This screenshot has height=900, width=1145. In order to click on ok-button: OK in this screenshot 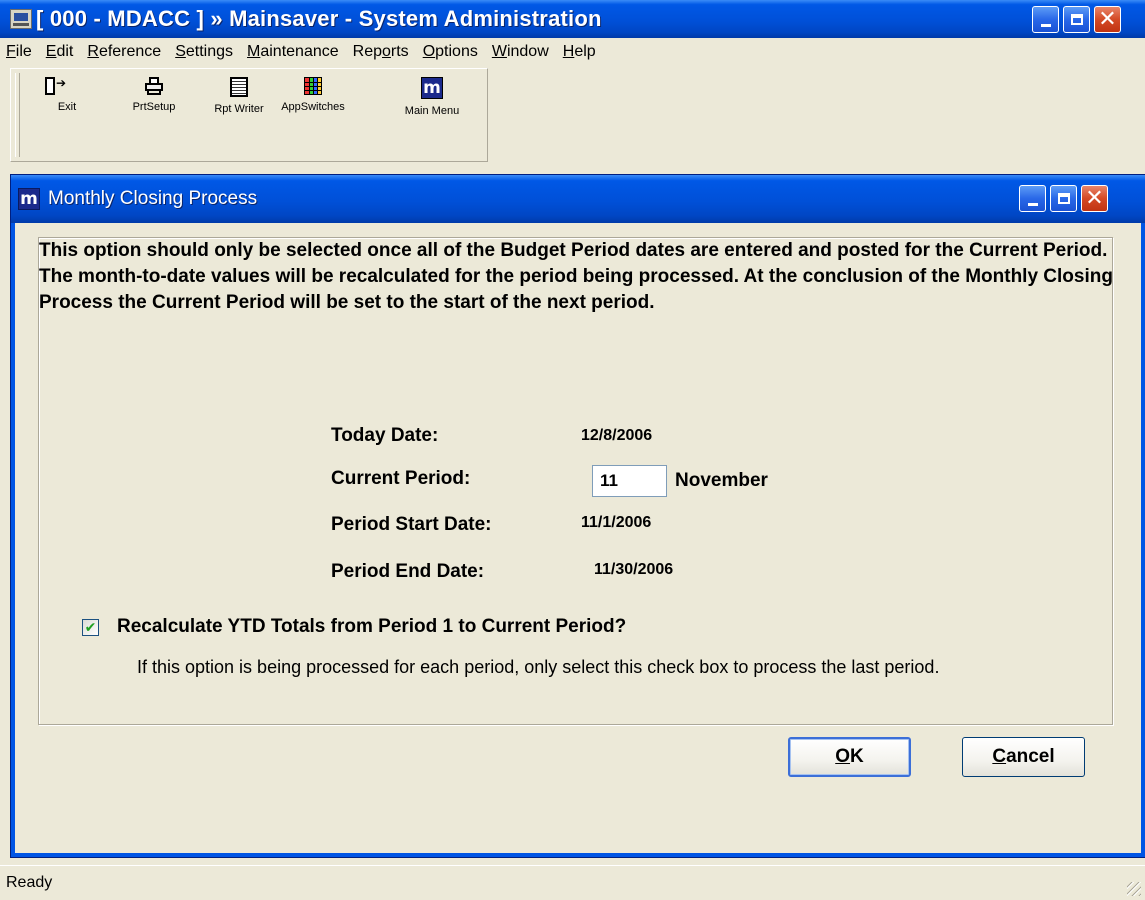, I will do `click(849, 757)`.